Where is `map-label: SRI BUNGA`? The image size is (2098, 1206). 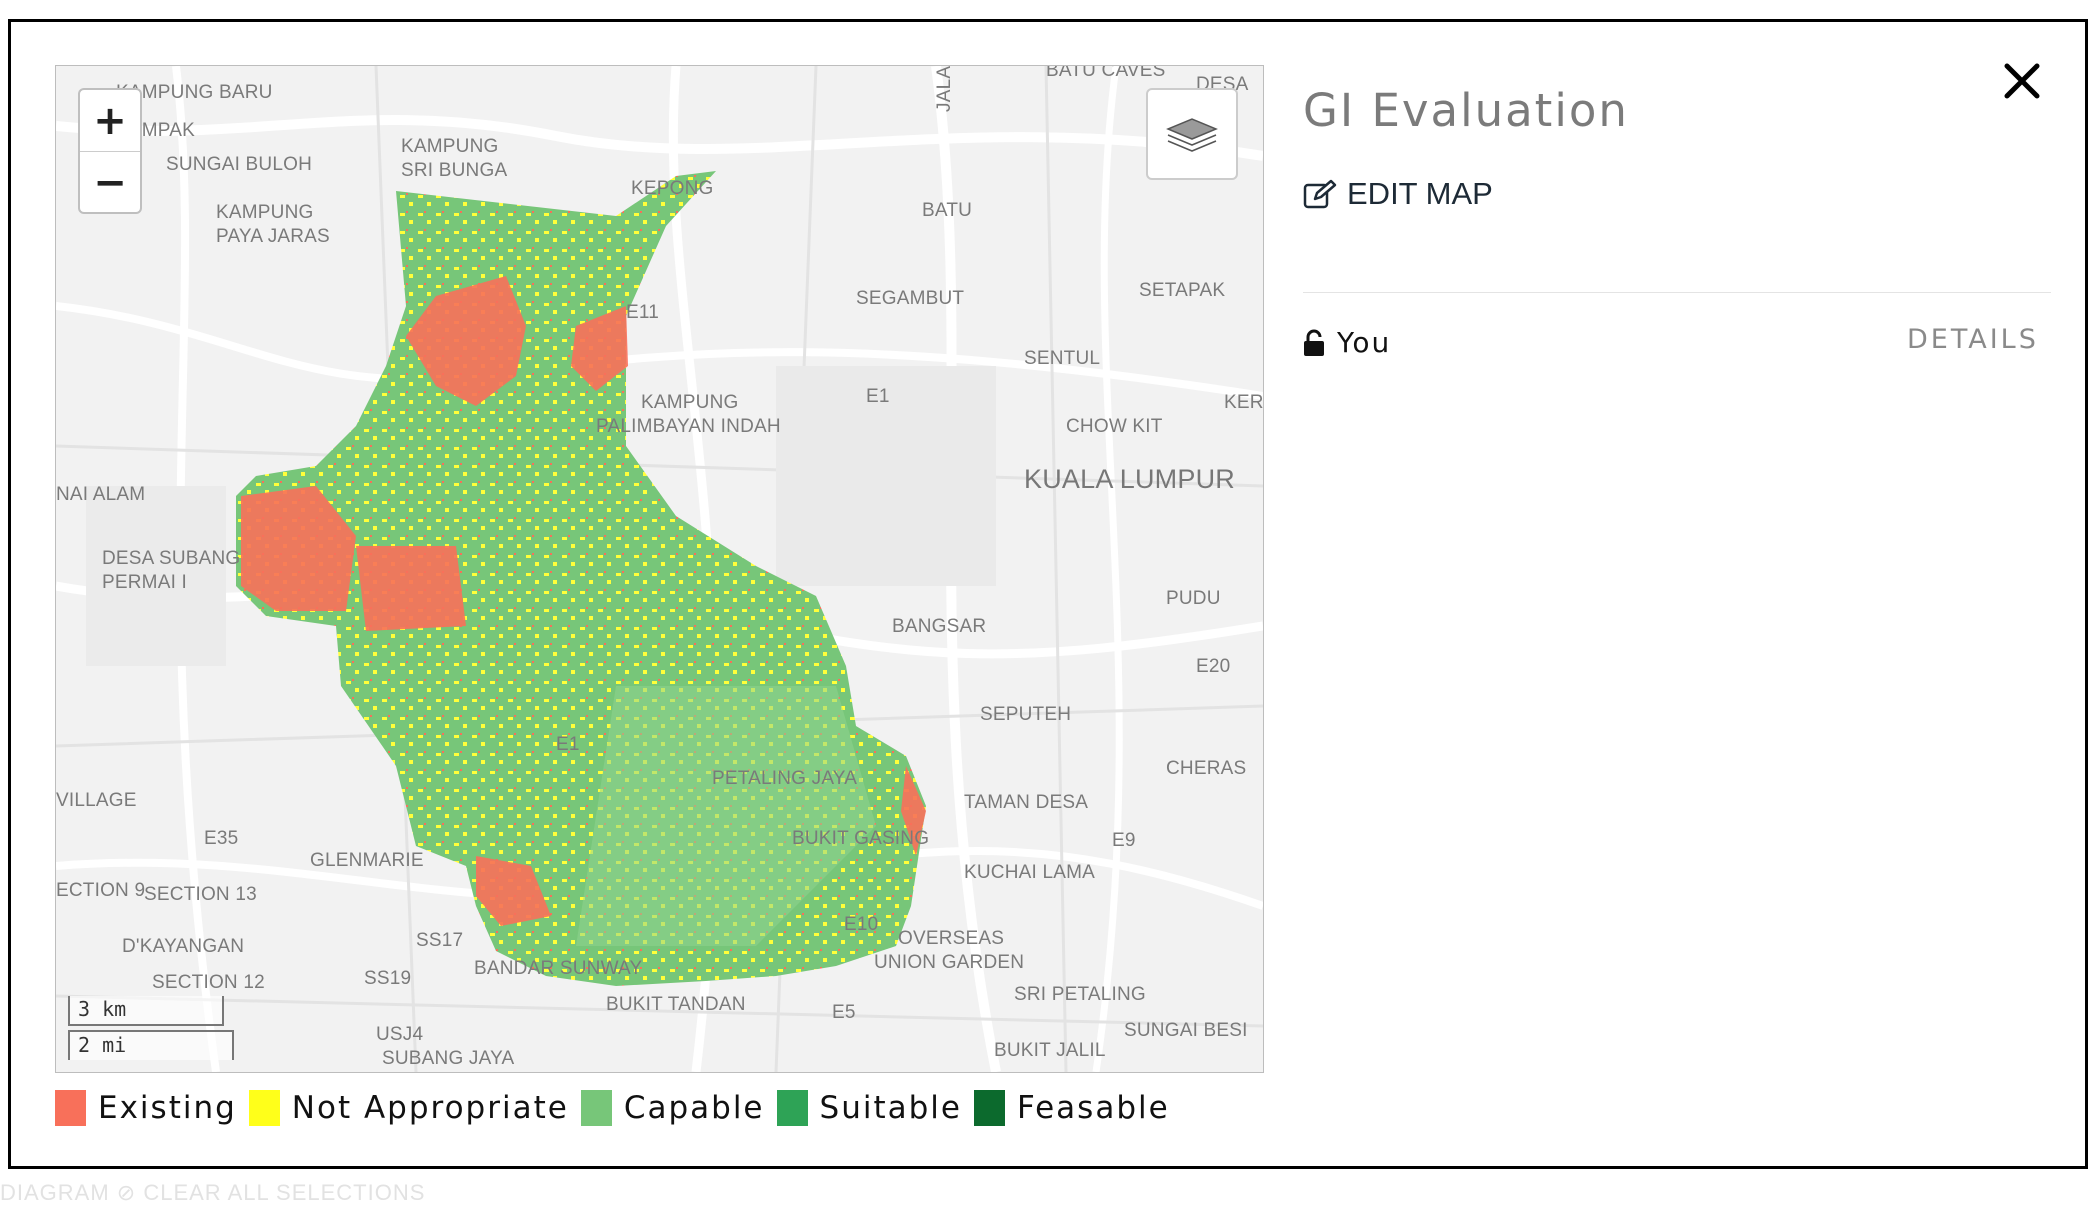
map-label: SRI BUNGA is located at coordinates (454, 170).